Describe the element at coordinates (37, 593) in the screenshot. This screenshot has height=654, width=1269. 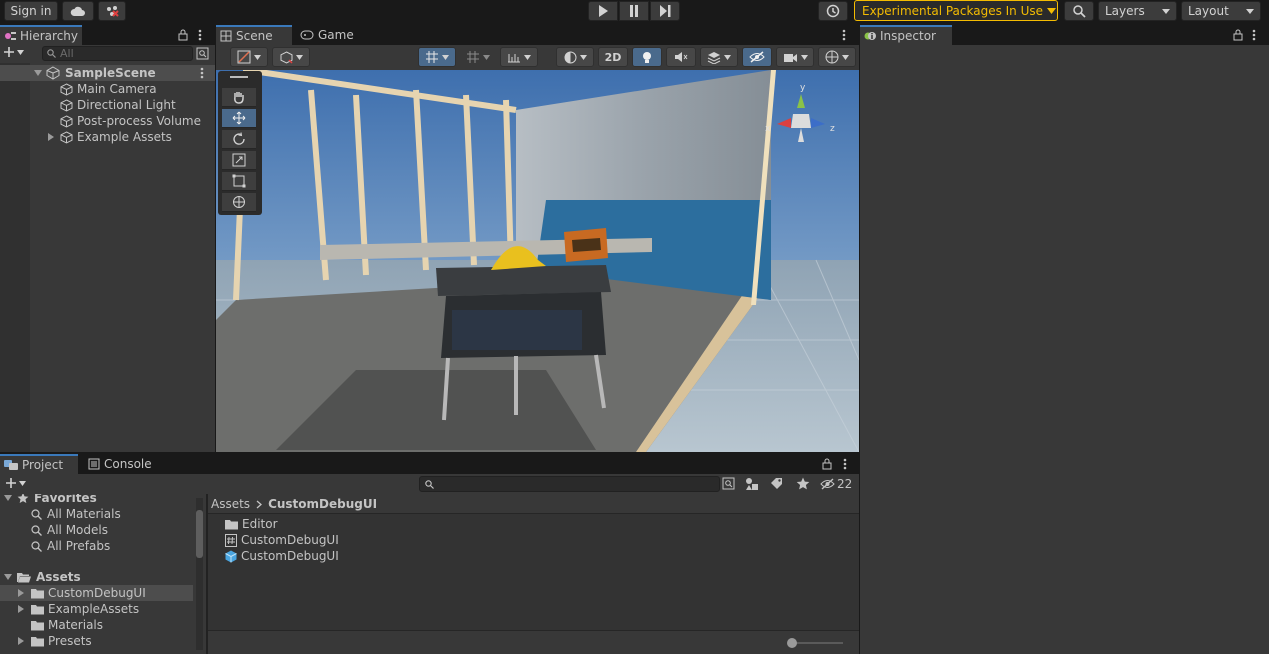
I see `folder-icon` at that location.